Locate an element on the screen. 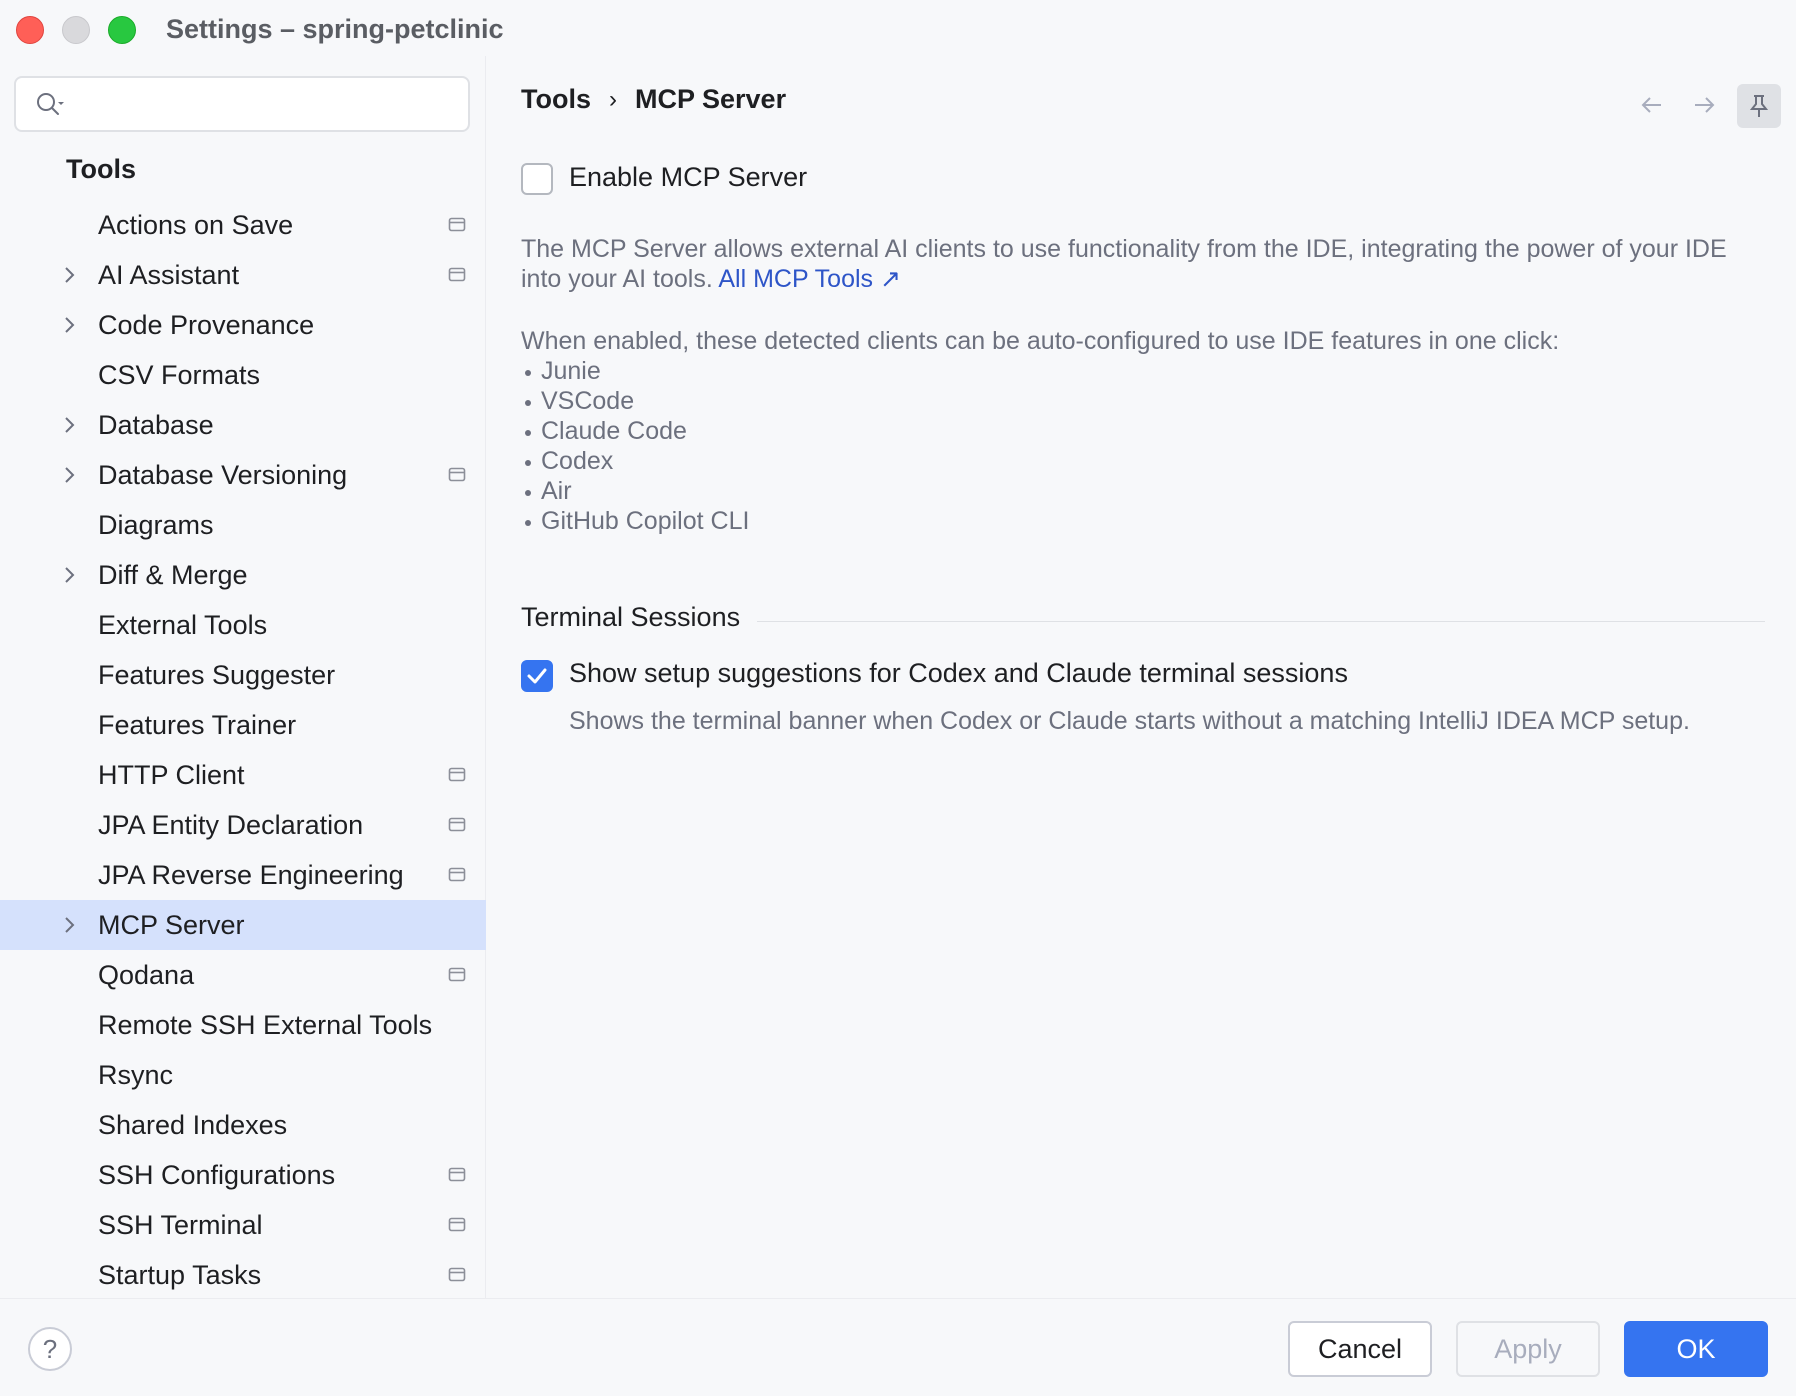  tree-item: SSH Configurations is located at coordinates (243, 1175).